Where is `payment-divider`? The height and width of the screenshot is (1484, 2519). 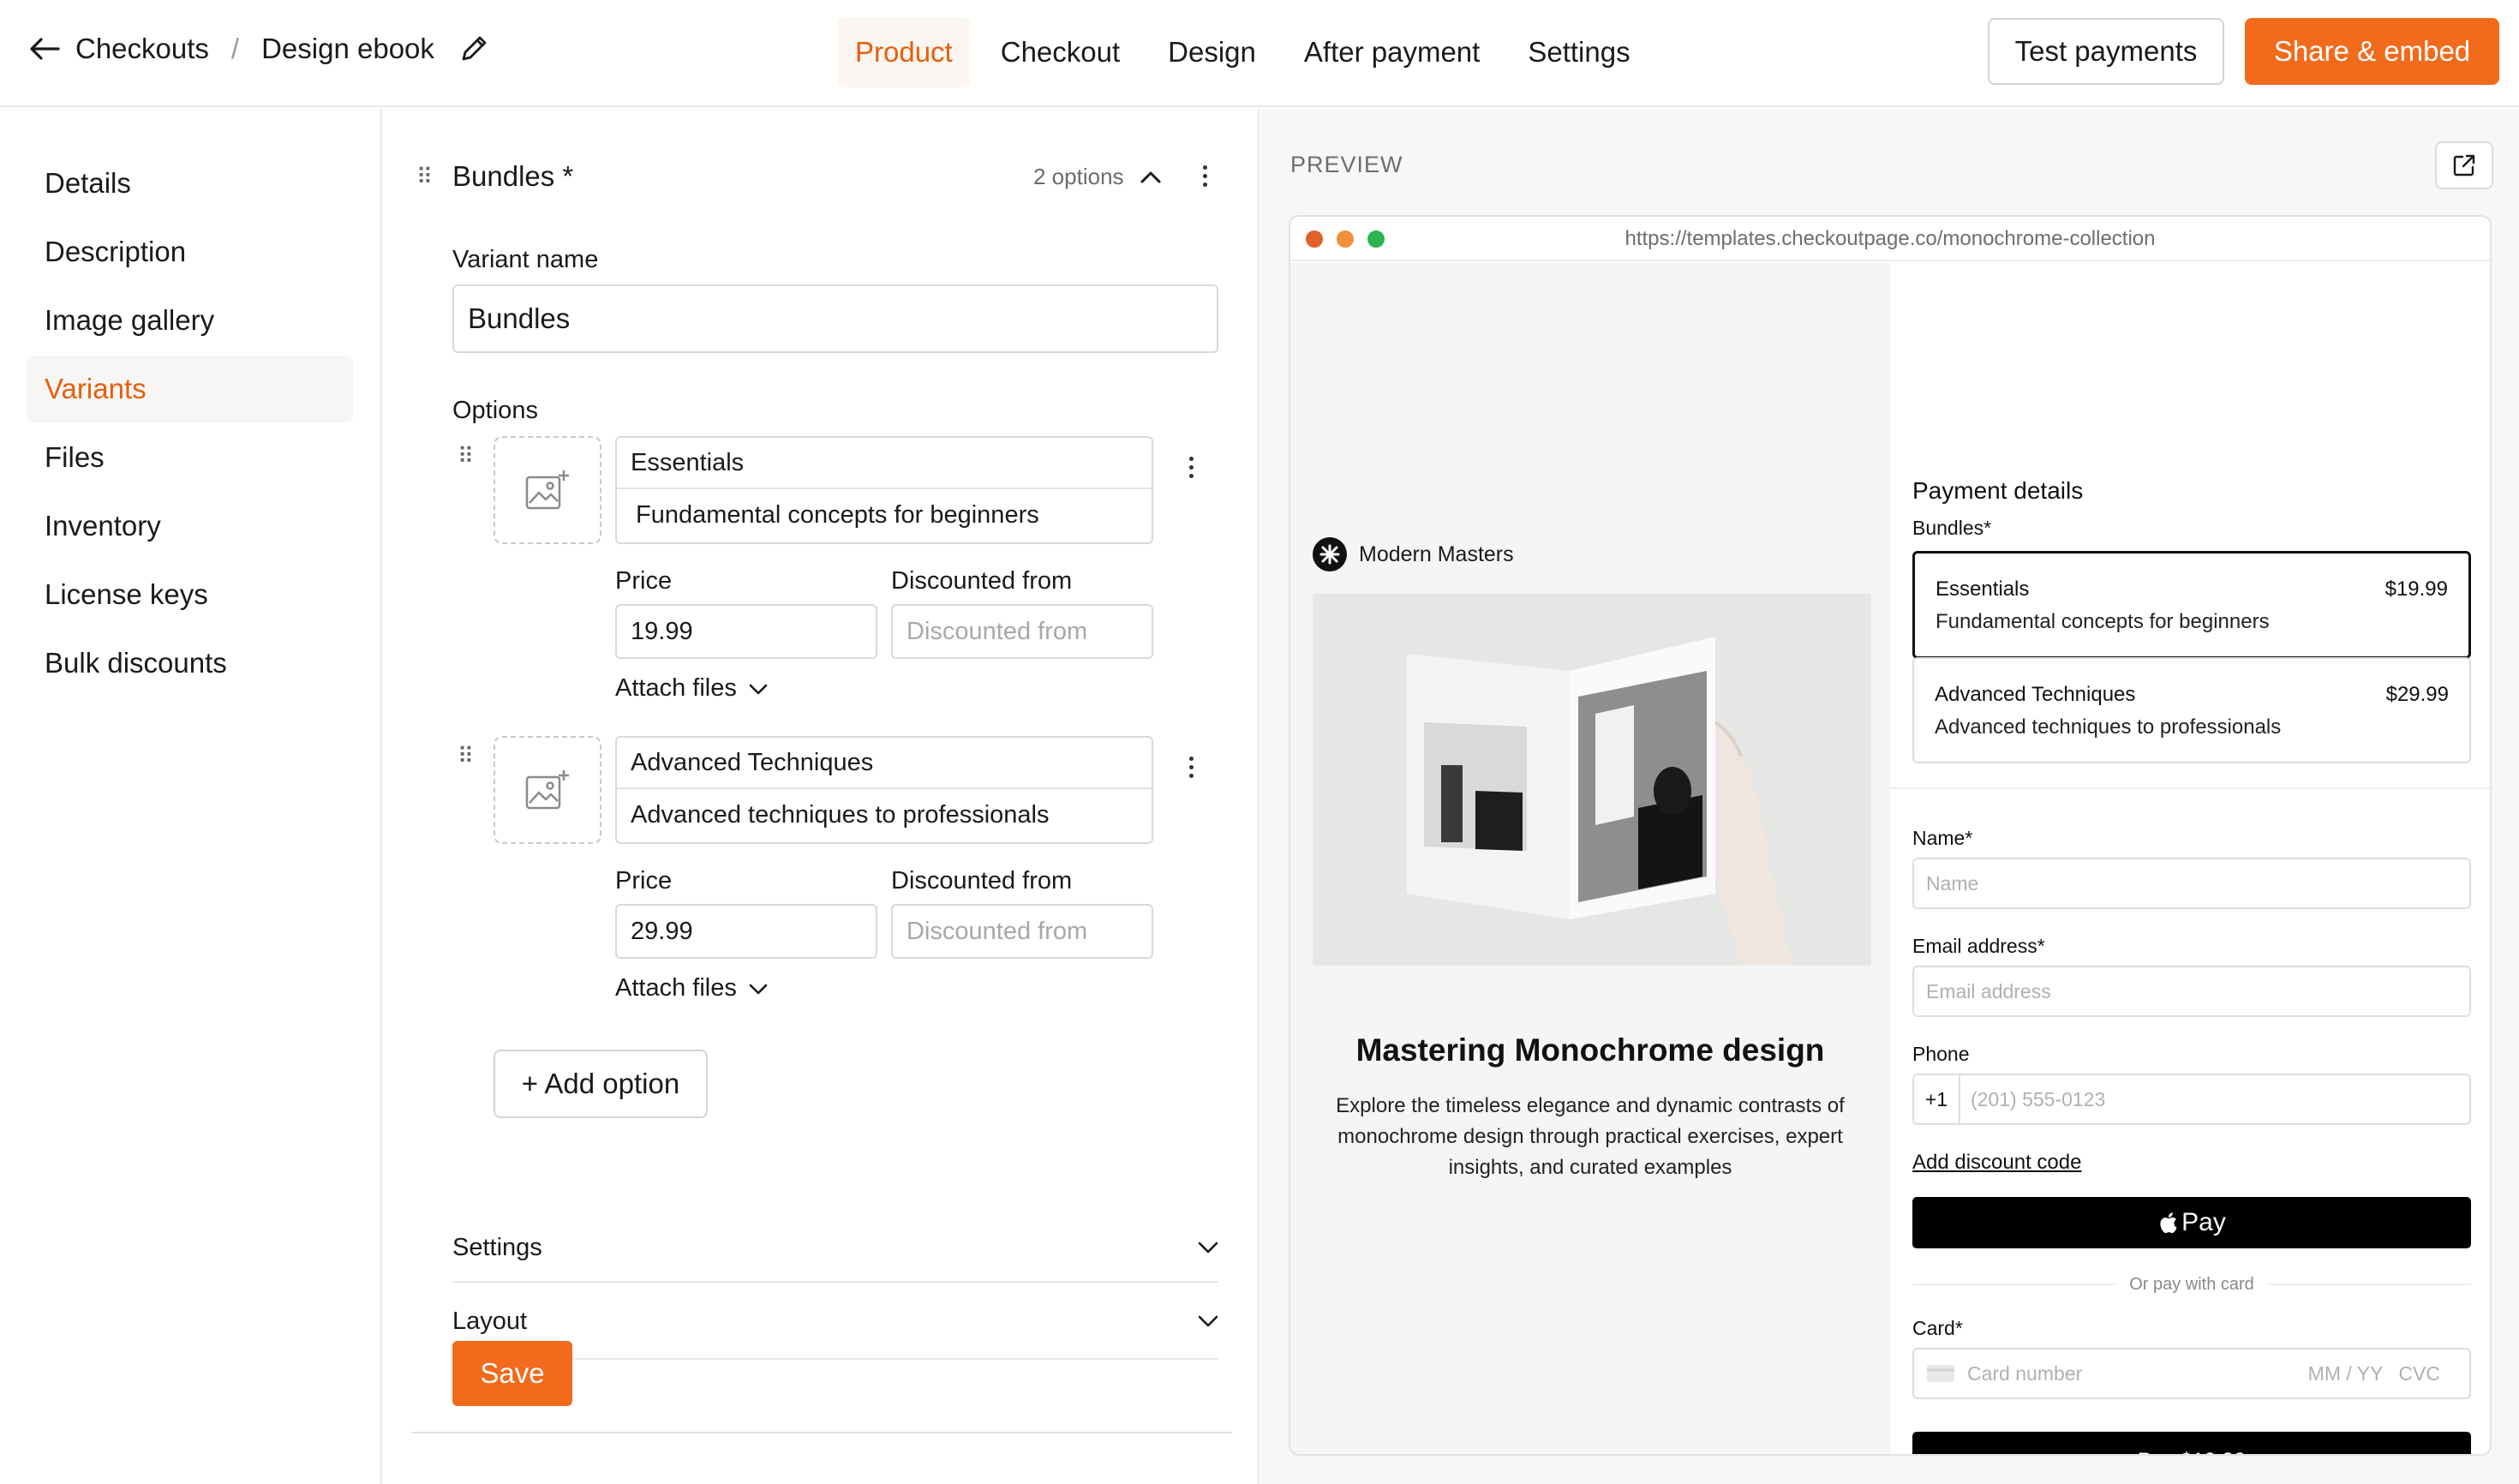 payment-divider is located at coordinates (2190, 788).